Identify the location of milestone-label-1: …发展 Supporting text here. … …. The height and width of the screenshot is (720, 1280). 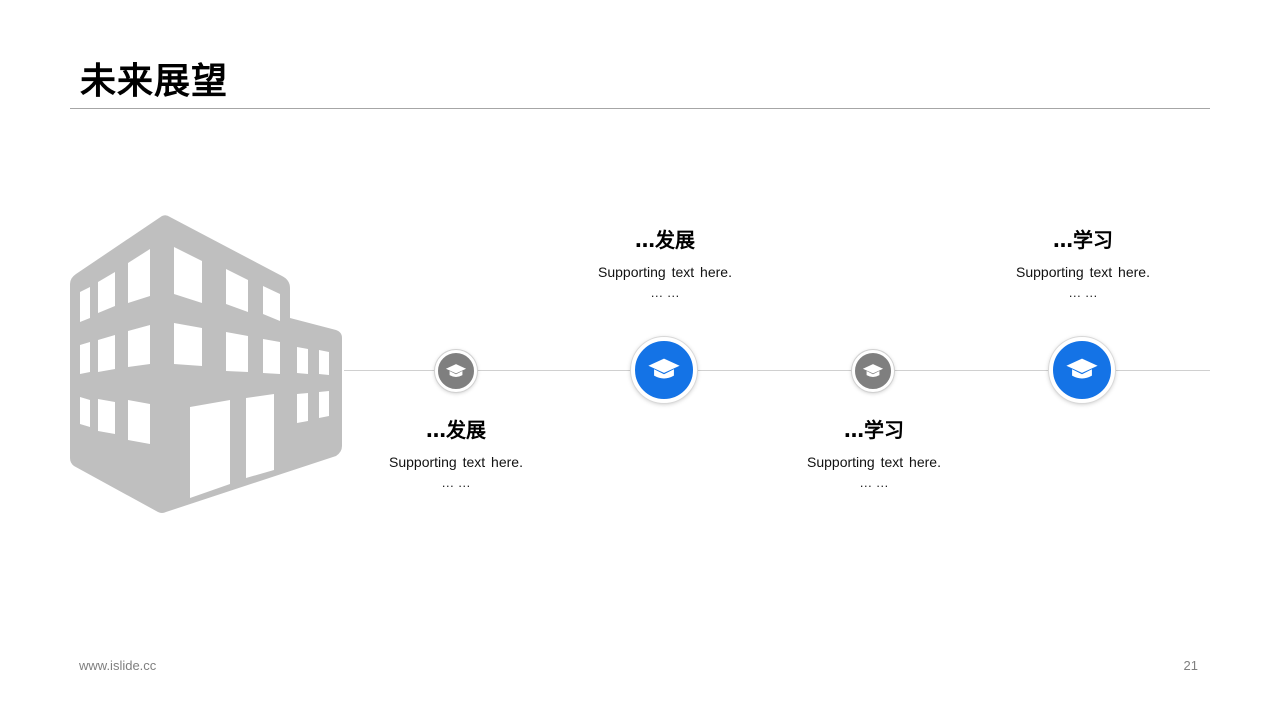
(456, 454).